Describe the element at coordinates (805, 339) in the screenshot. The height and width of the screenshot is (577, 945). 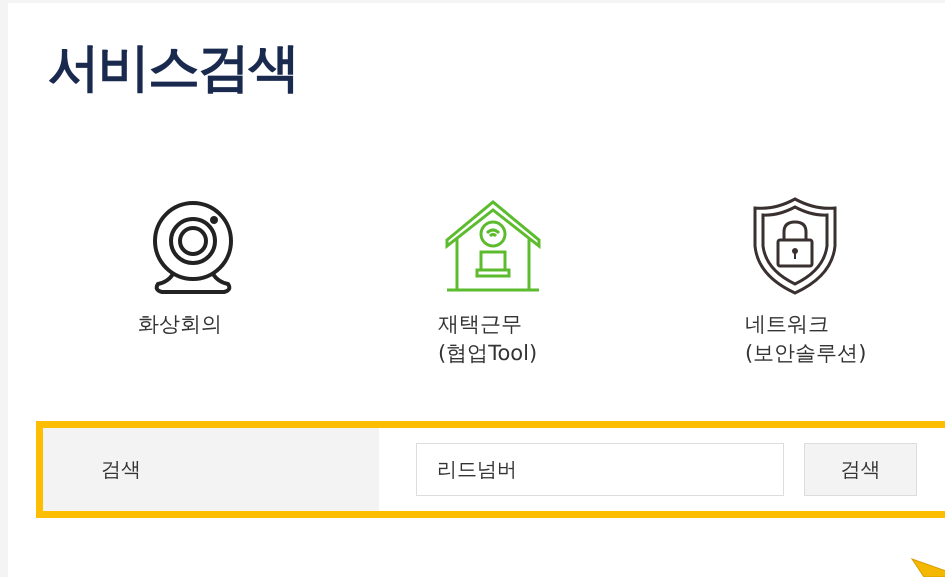
I see `service-label: 네트워크 (보안솔루션)` at that location.